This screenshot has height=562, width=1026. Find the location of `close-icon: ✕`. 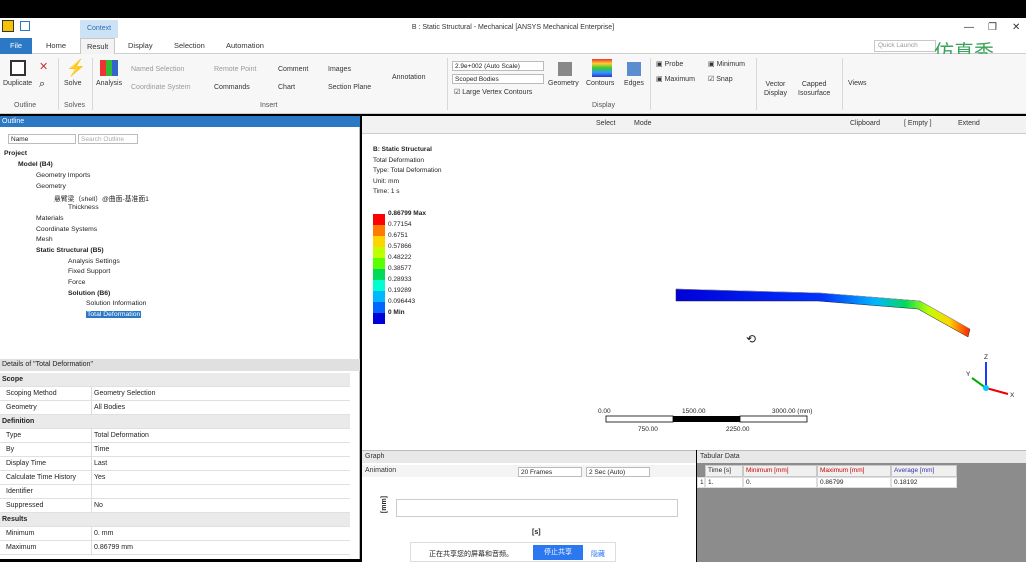

close-icon: ✕ is located at coordinates (1016, 27).